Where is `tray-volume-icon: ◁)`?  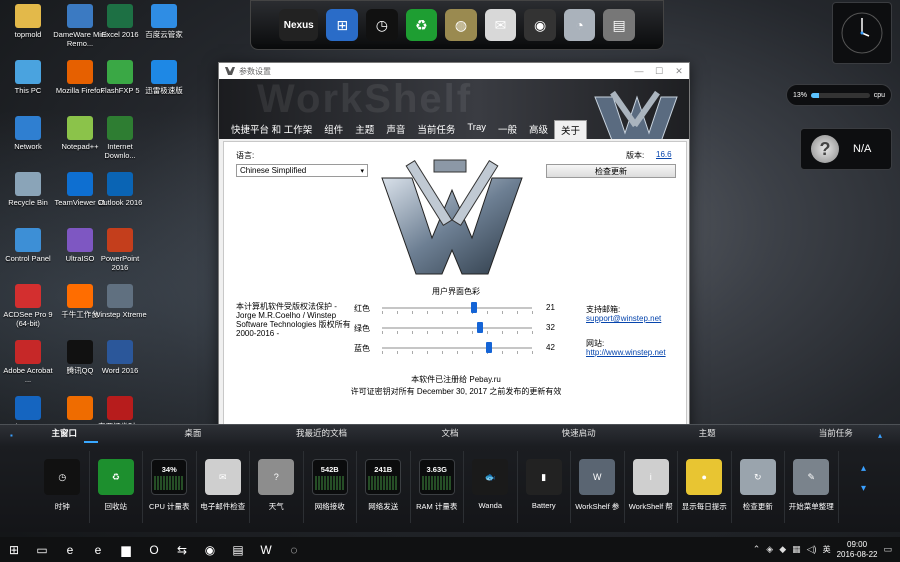
tray-volume-icon: ◁) is located at coordinates (812, 549).